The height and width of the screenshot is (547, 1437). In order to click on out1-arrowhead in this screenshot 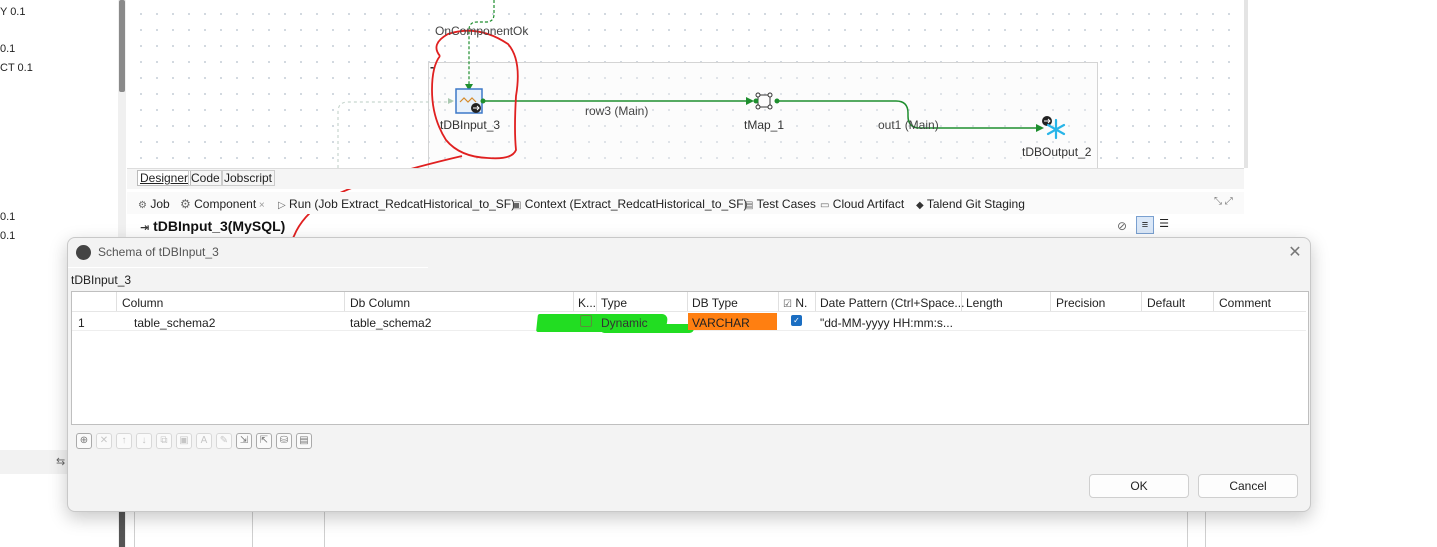, I will do `click(1040, 128)`.